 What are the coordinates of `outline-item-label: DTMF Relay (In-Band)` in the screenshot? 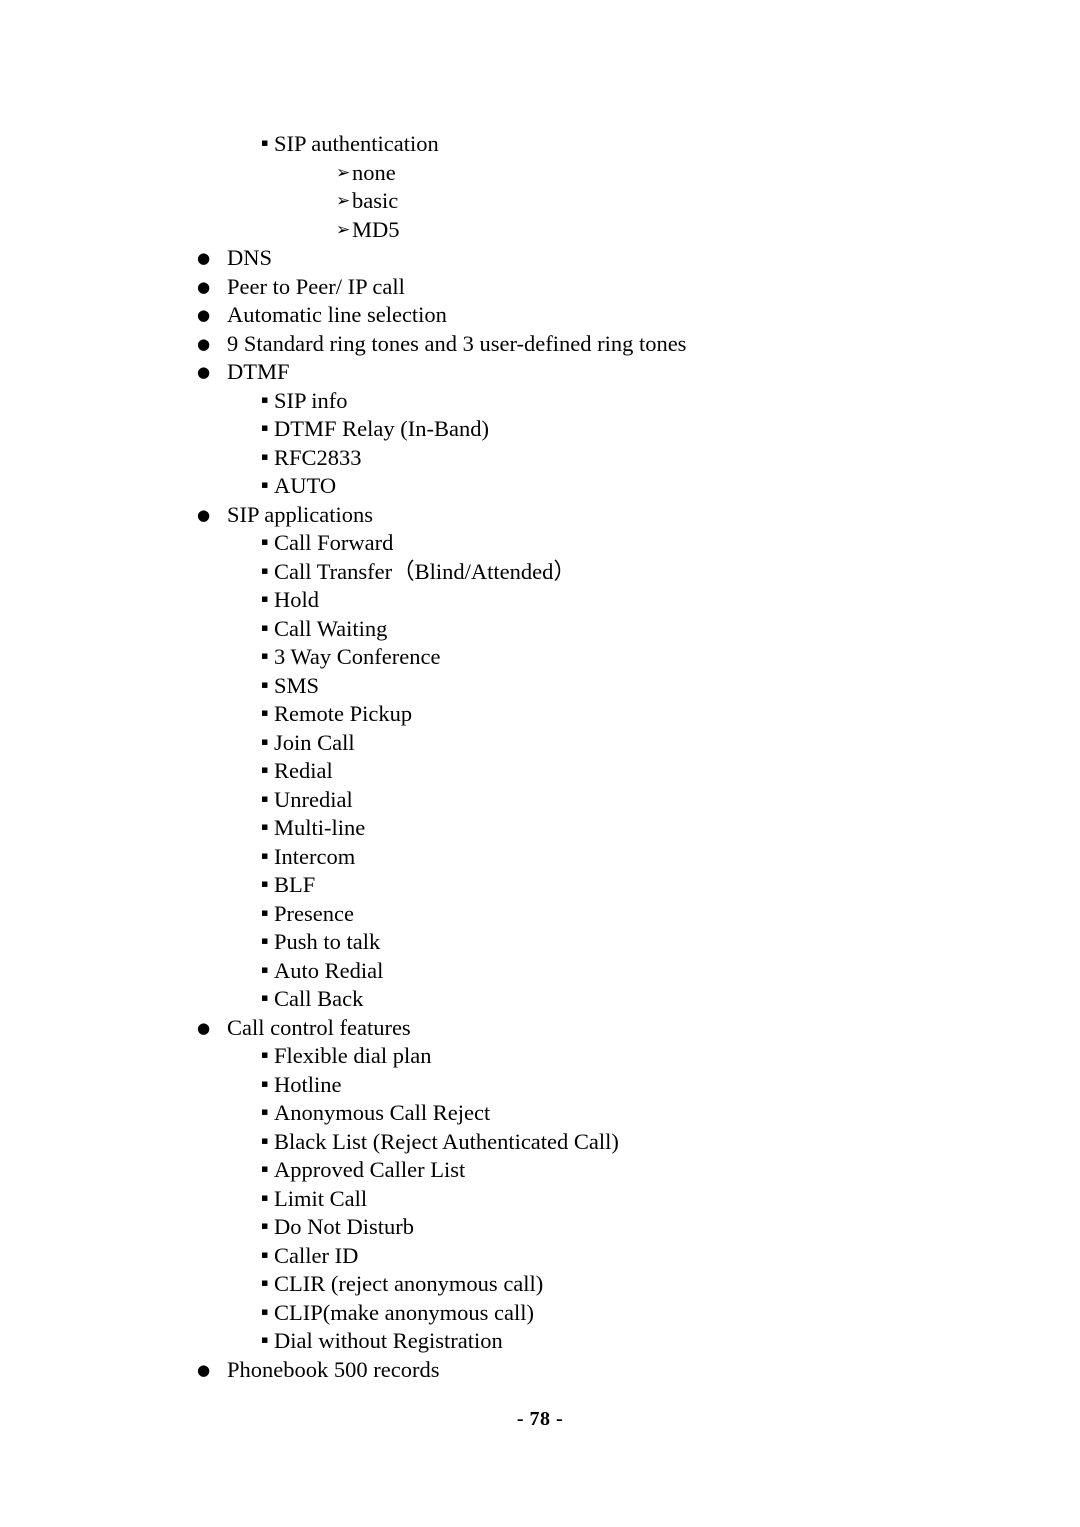 It's located at (381, 428).